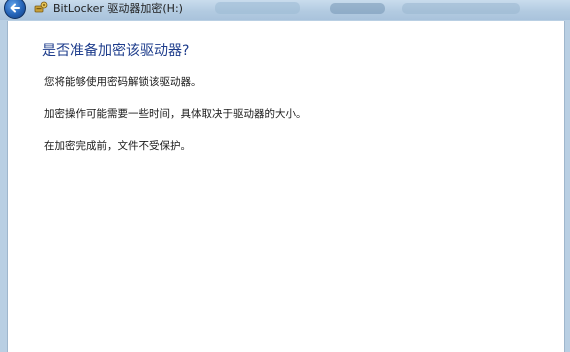 This screenshot has height=352, width=570. I want to click on info-text-duration: 加密操作可能需要一些时间，具体取决于驱动器的大小。, so click(175, 114).